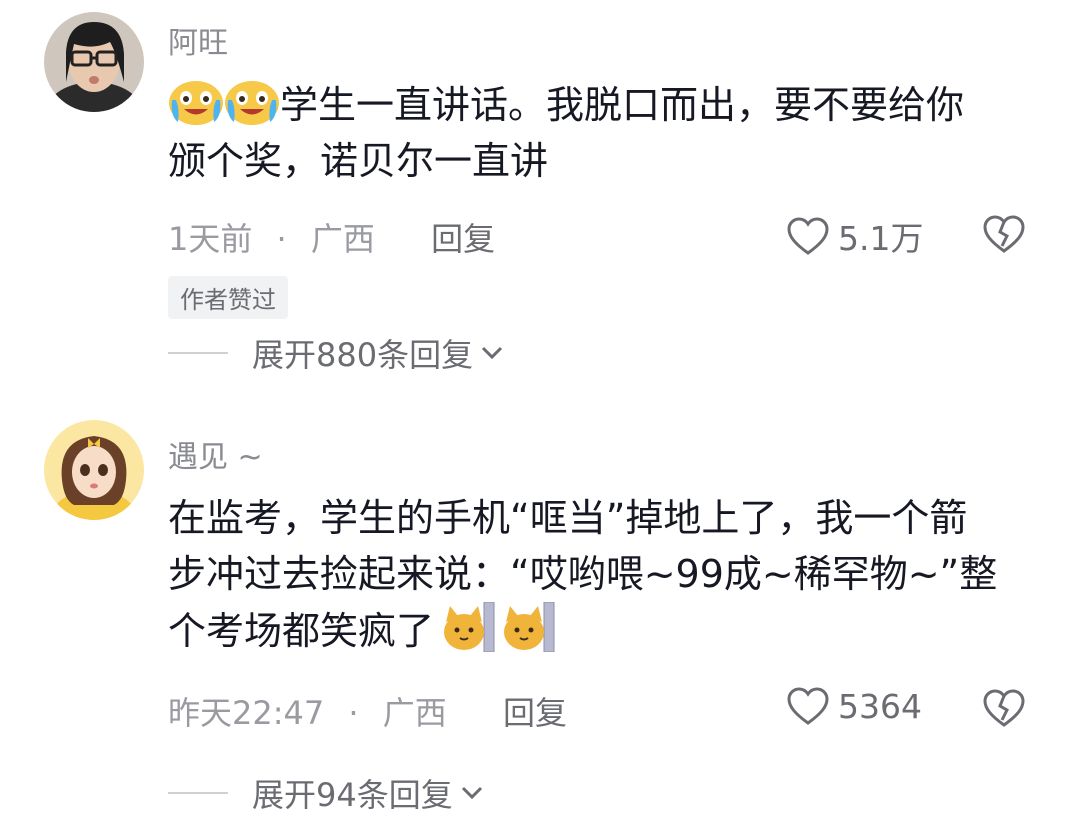  I want to click on comment-time: 昨天22:47, so click(246, 713).